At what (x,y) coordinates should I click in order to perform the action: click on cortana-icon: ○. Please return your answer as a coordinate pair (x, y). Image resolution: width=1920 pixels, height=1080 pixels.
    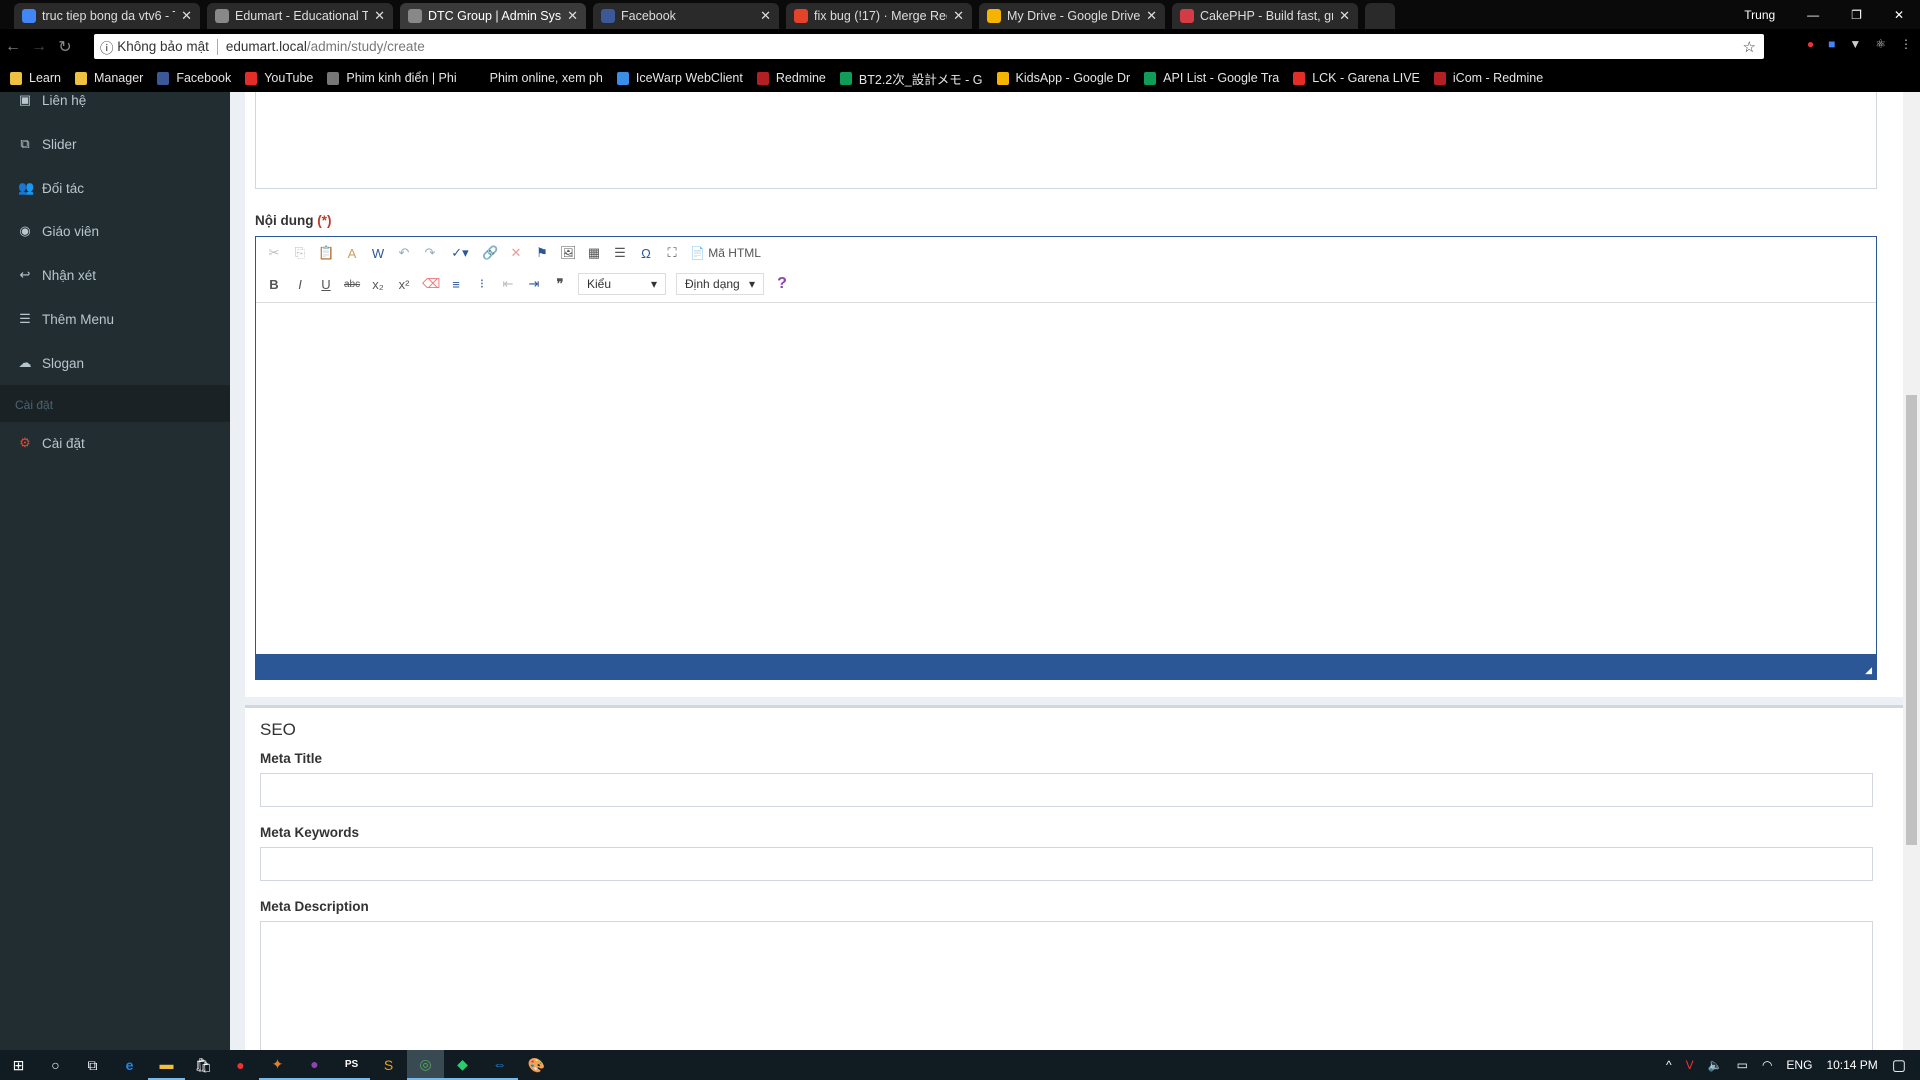
    Looking at the image, I should click on (55, 1065).